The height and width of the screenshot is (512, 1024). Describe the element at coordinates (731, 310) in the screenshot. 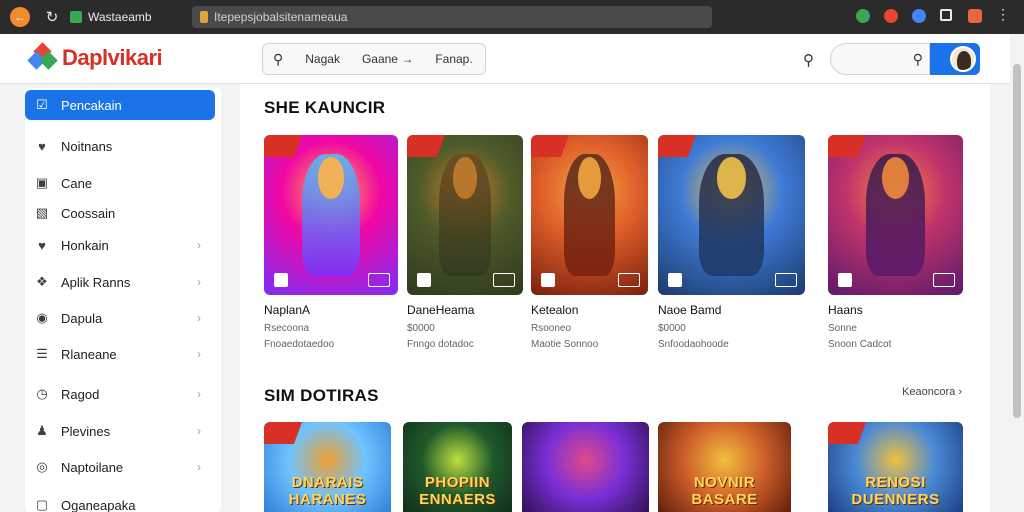

I see `game-title: Naoe Bamd` at that location.